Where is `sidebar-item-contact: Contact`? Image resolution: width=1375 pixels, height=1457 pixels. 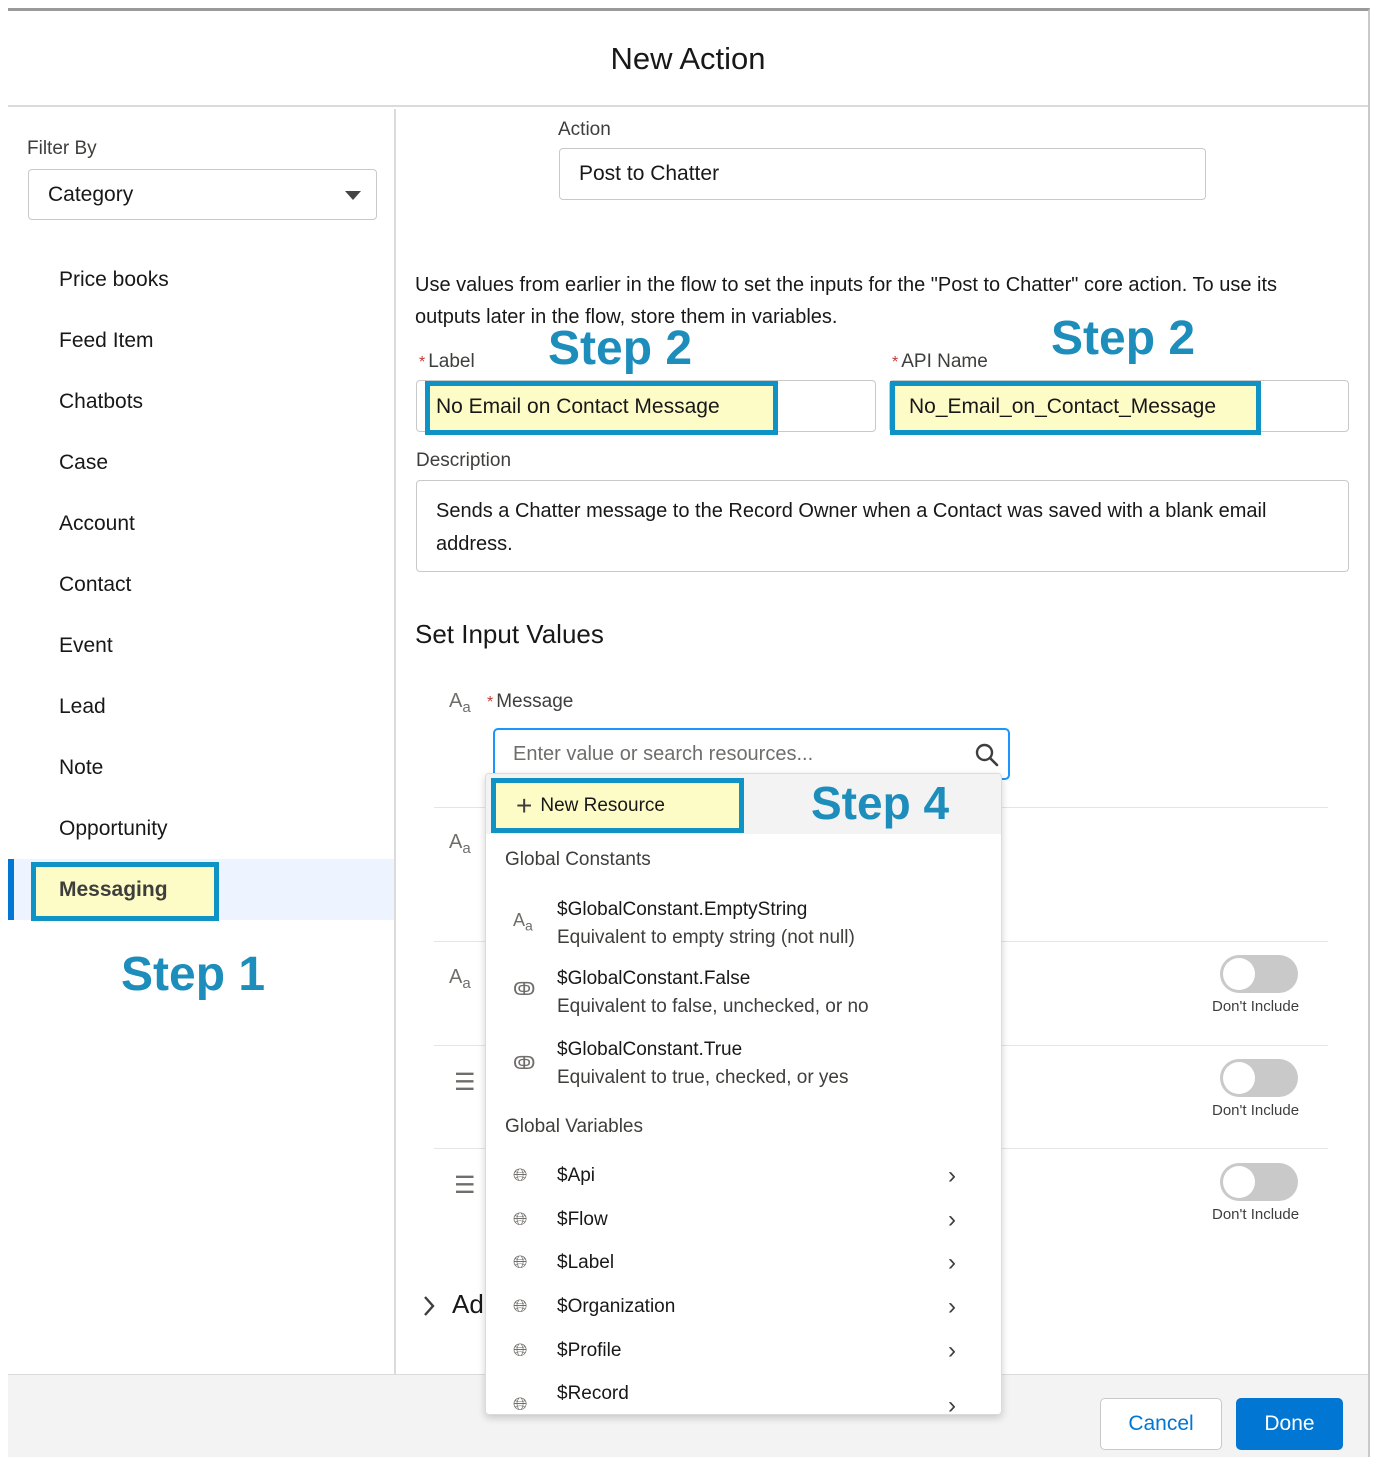
sidebar-item-contact: Contact is located at coordinates (201, 584).